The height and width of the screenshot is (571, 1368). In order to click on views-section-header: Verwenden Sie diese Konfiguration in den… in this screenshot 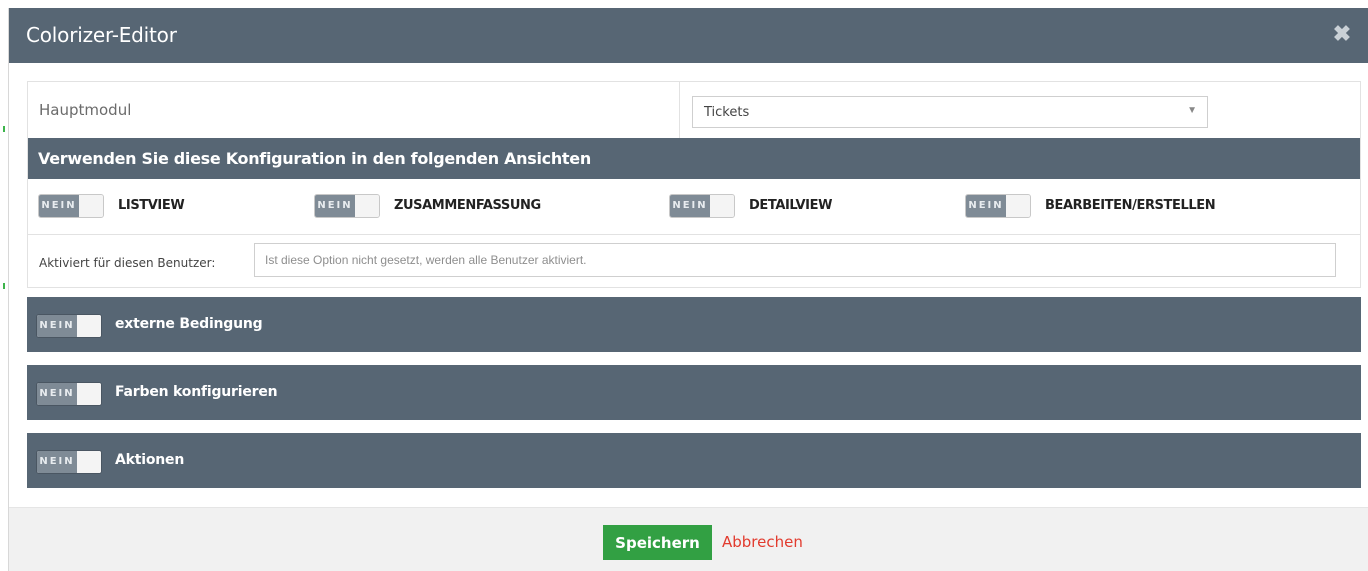, I will do `click(694, 158)`.